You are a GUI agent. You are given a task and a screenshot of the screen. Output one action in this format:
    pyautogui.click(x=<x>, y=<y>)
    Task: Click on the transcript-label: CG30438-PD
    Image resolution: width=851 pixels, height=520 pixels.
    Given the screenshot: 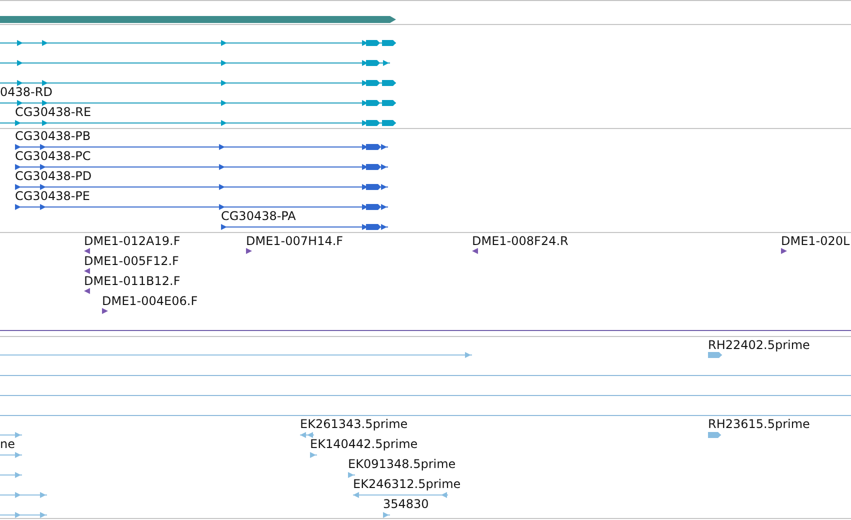 What is the action you would take?
    pyautogui.click(x=53, y=176)
    